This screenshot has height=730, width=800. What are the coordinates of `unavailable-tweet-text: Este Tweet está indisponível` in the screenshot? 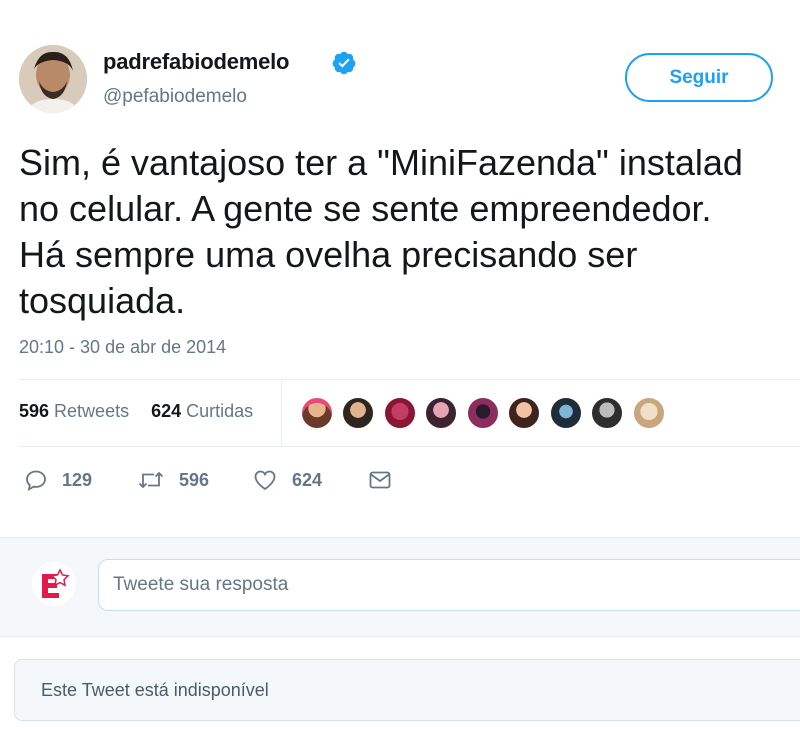 It's located at (155, 689).